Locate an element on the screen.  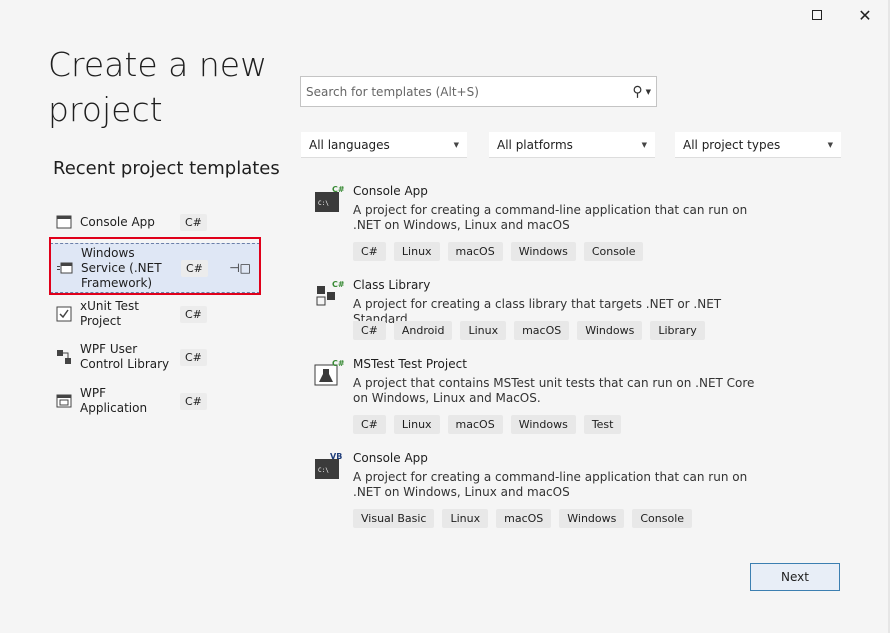
console-app-icon: C:\ C# is located at coordinates (329, 199).